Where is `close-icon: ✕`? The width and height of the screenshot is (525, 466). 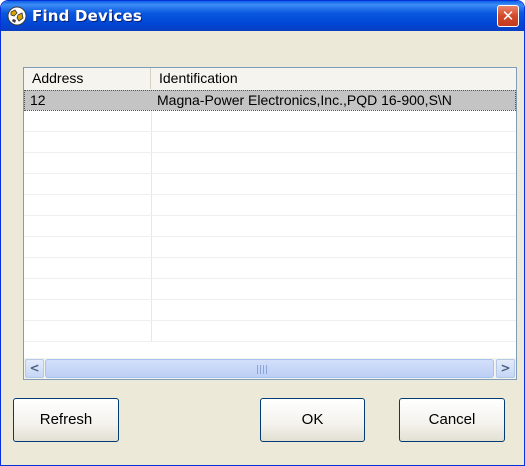
close-icon: ✕ is located at coordinates (508, 16).